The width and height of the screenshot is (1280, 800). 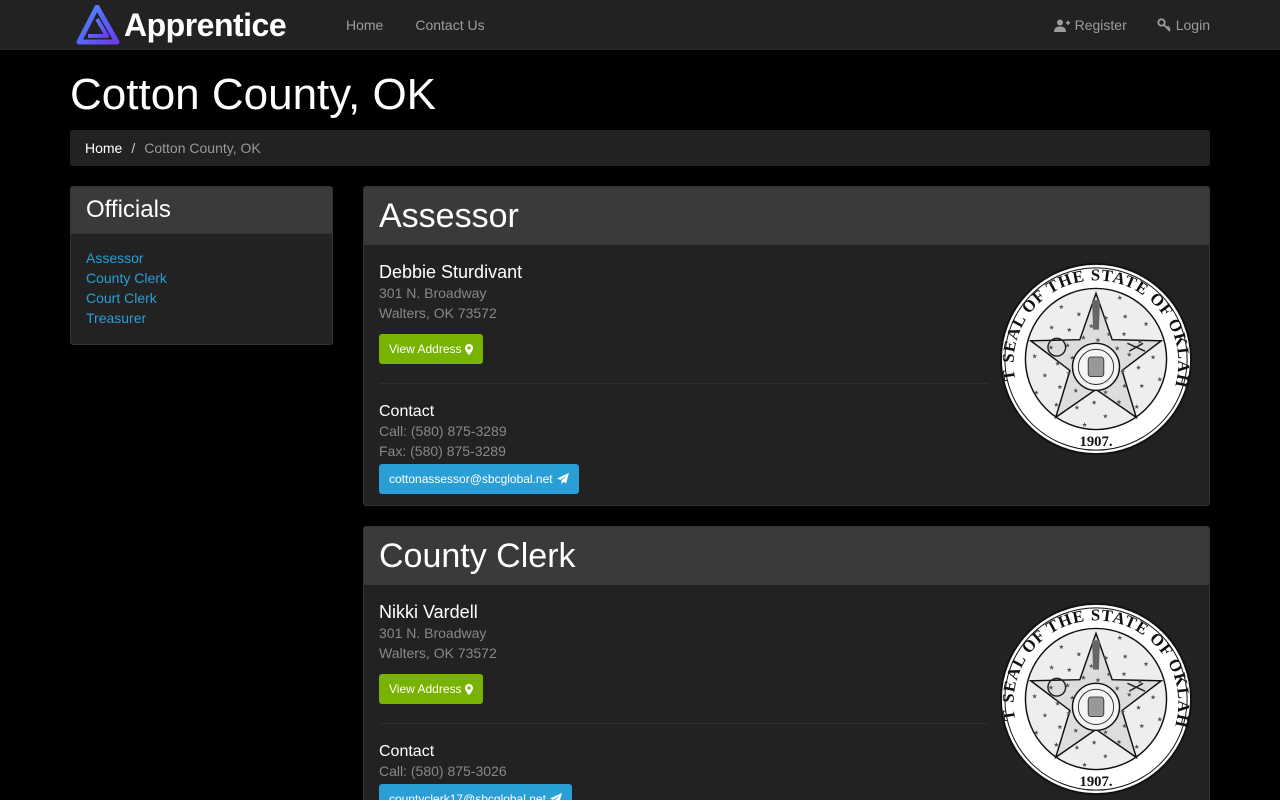 I want to click on nav-main: Home Contact Us, so click(x=431, y=25).